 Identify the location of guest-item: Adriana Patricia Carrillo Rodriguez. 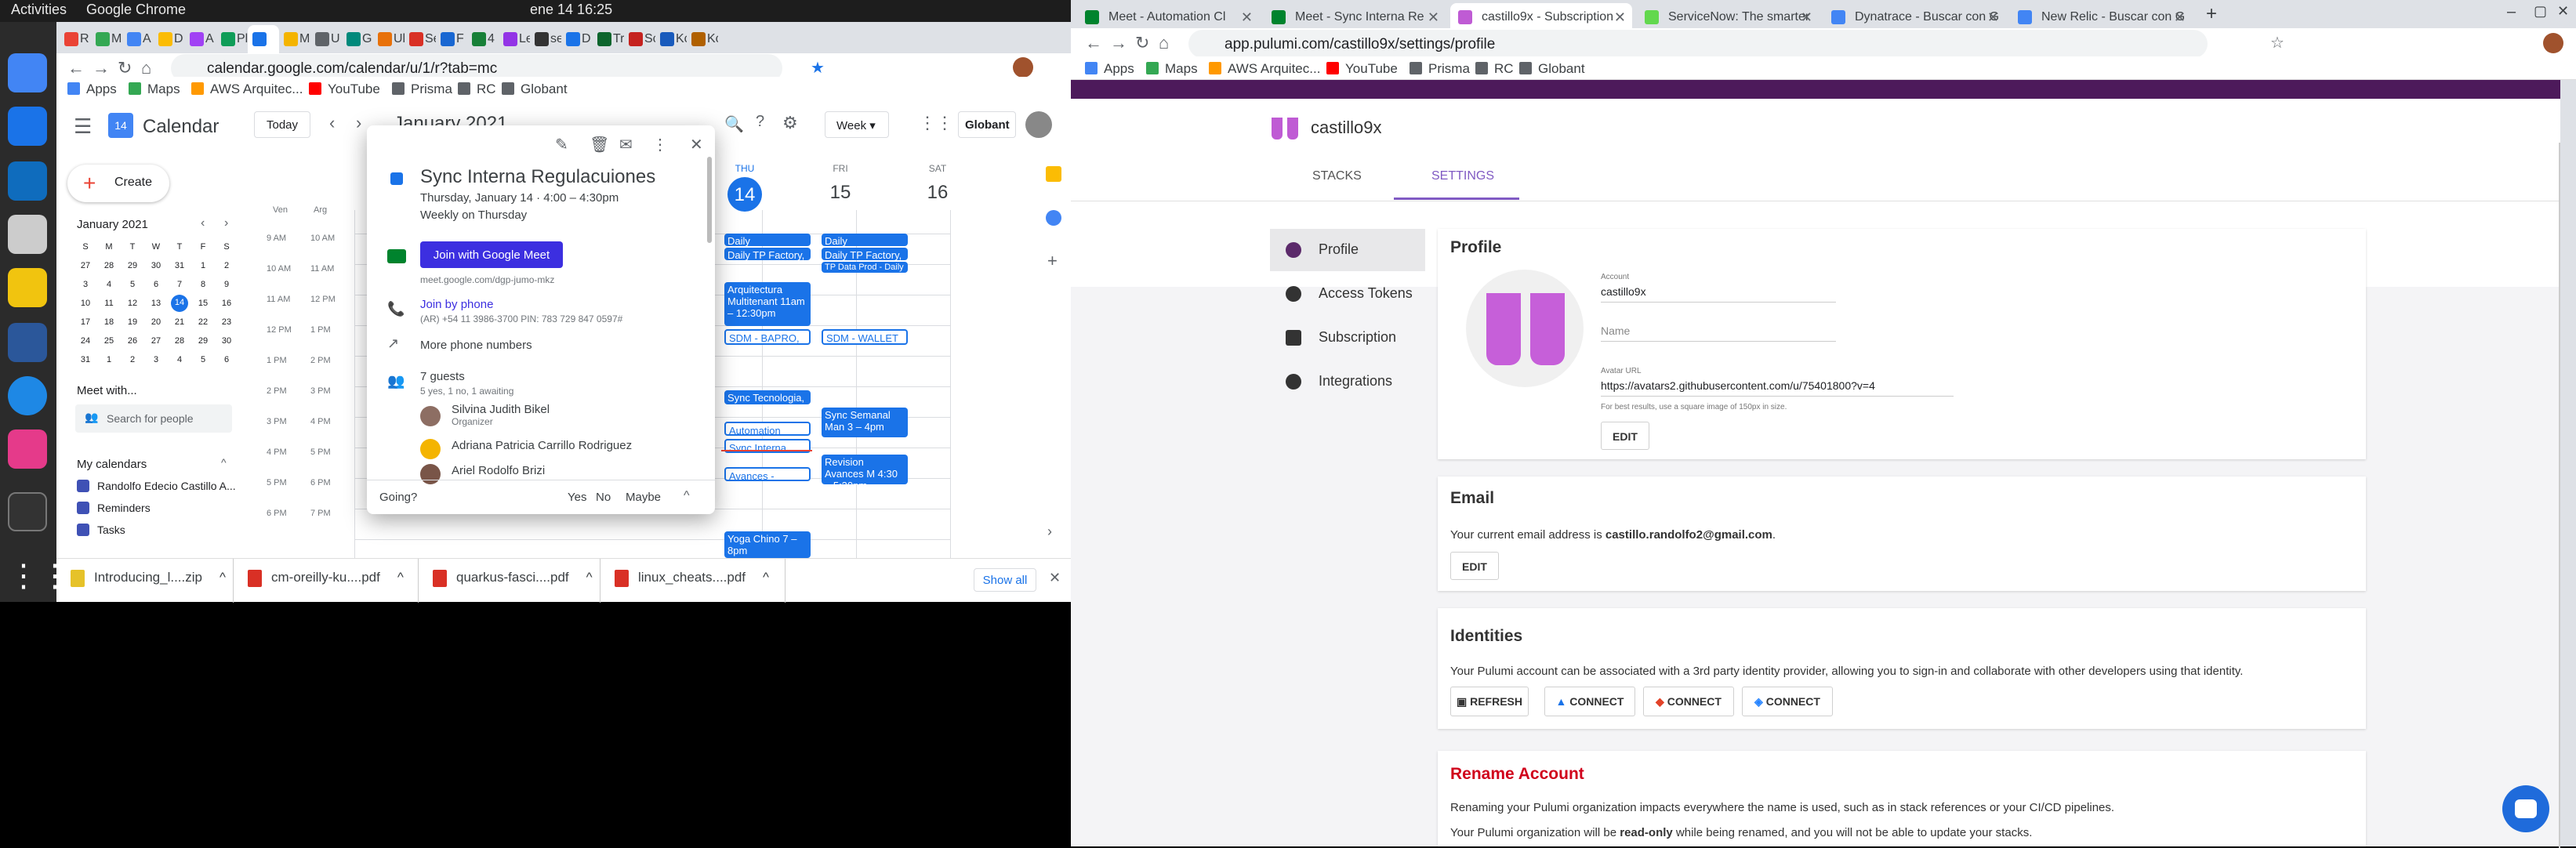
(526, 451).